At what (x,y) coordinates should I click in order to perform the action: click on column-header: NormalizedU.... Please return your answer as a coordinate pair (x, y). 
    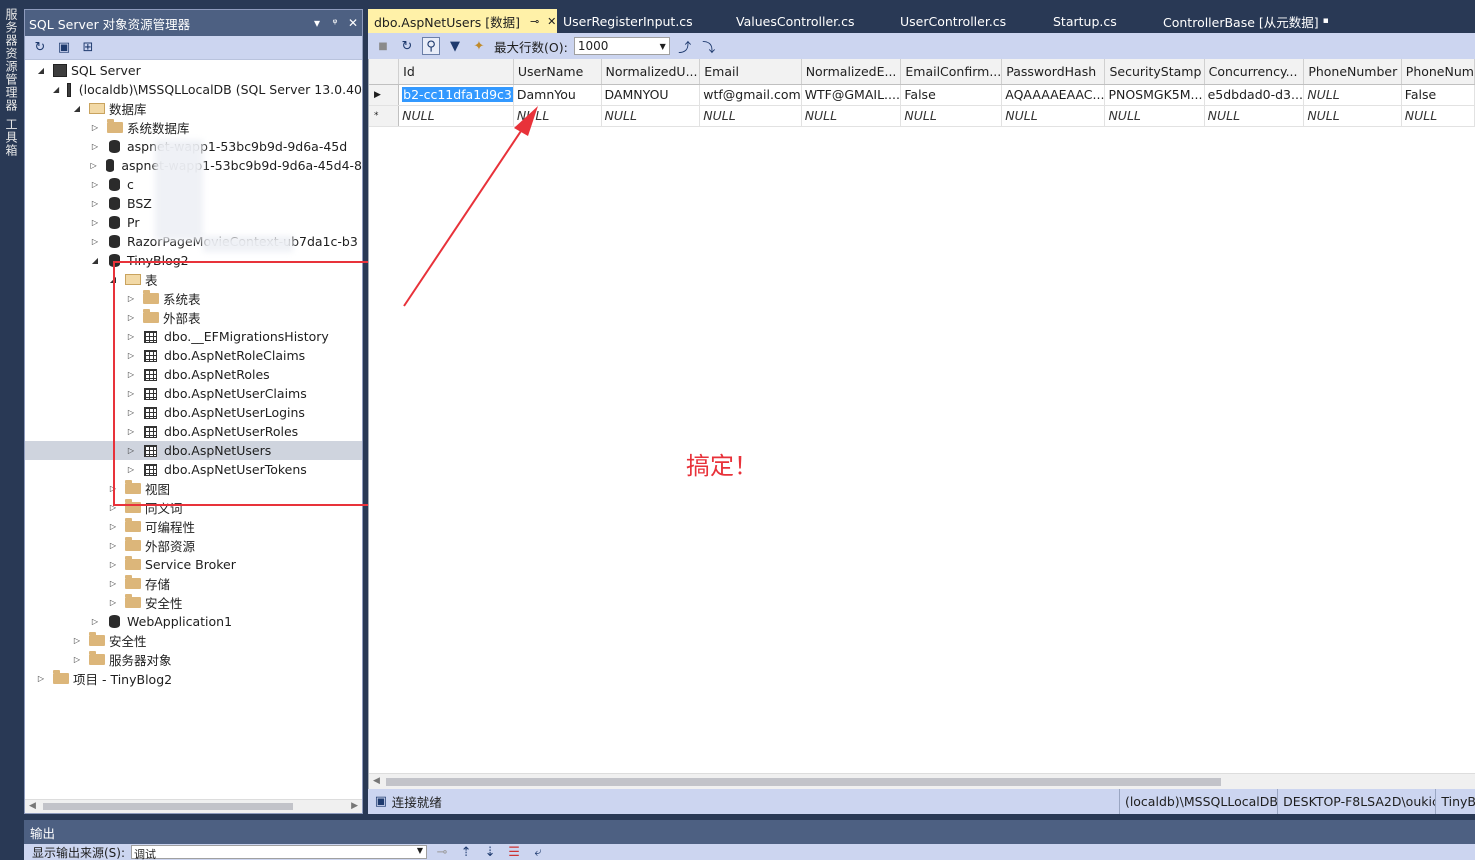
    Looking at the image, I should click on (651, 72).